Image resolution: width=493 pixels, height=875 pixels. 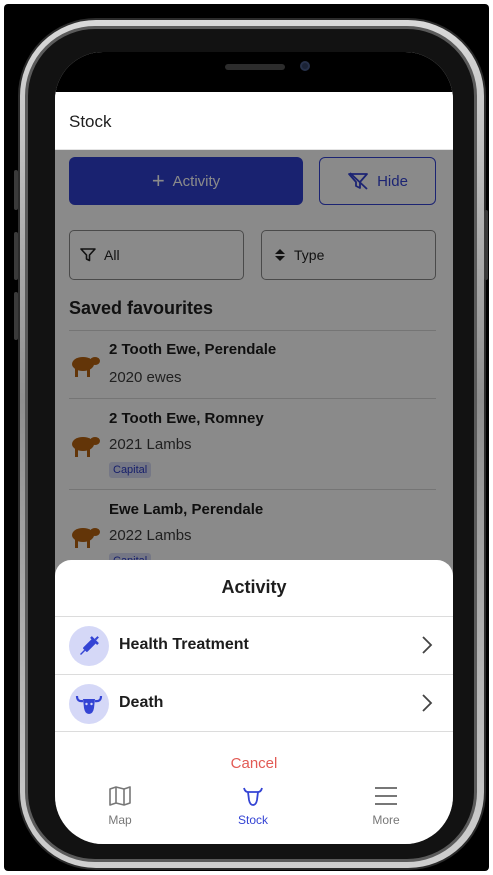 I want to click on app-bar: Stock, so click(x=254, y=121).